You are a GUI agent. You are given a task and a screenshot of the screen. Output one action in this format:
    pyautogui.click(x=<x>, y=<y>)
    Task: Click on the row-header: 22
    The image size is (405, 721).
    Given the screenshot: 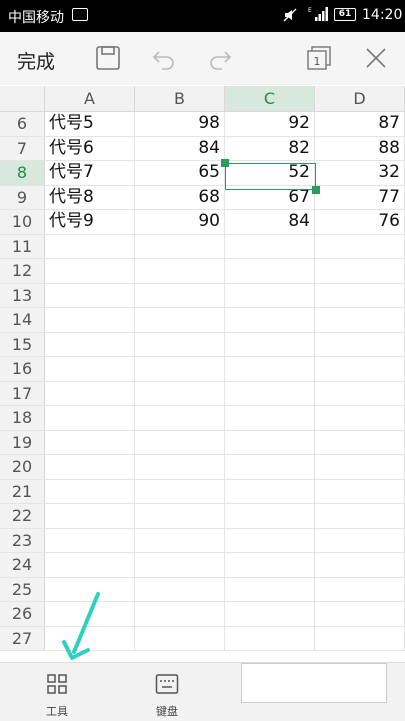 What is the action you would take?
    pyautogui.click(x=22, y=516)
    